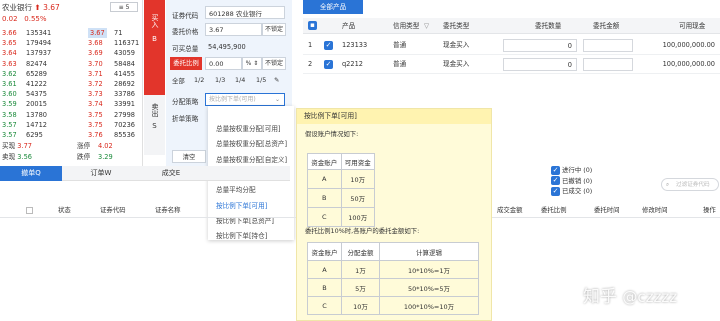  Describe the element at coordinates (357, 198) in the screenshot. I see `t1-cell: 50万` at that location.